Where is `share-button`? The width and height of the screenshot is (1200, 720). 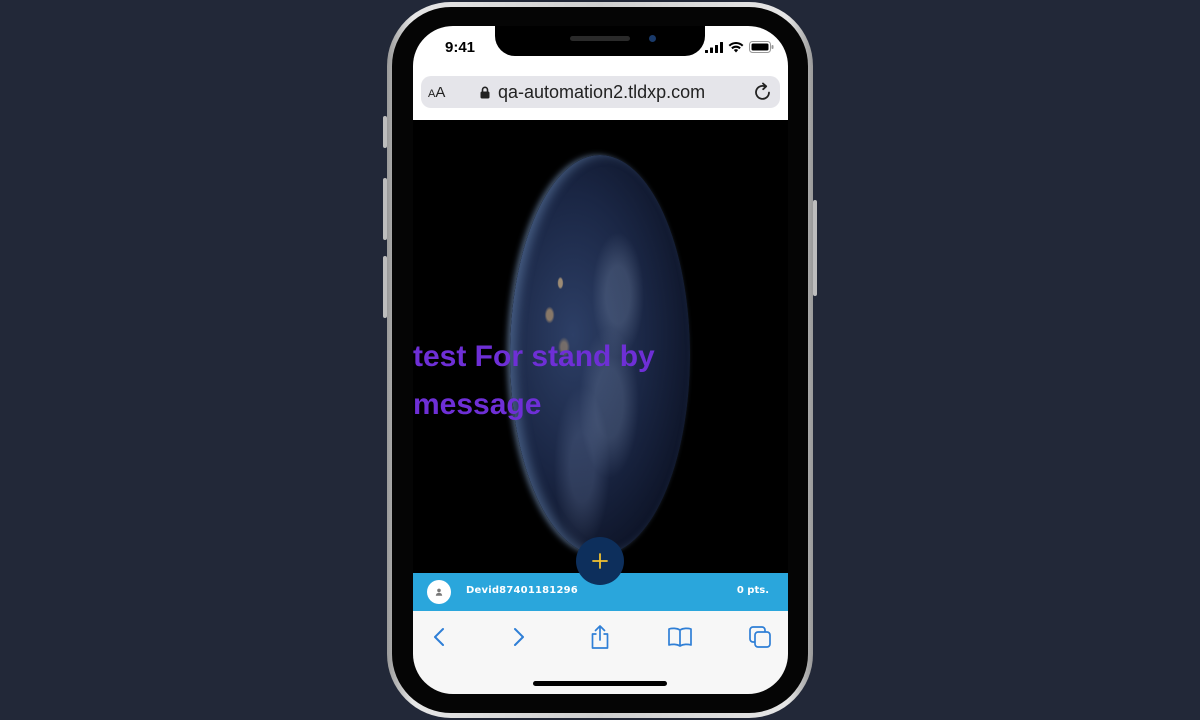 share-button is located at coordinates (600, 637).